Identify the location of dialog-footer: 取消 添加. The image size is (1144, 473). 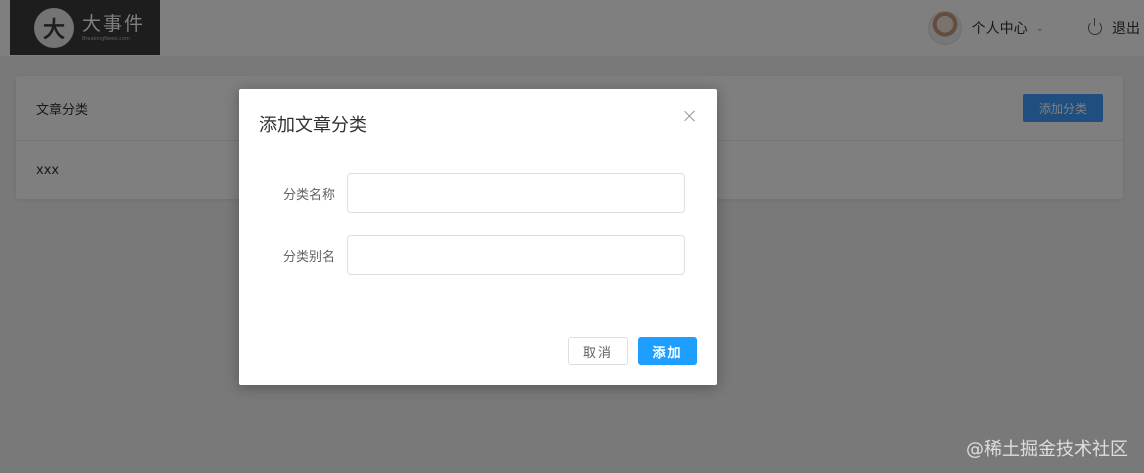
(632, 351).